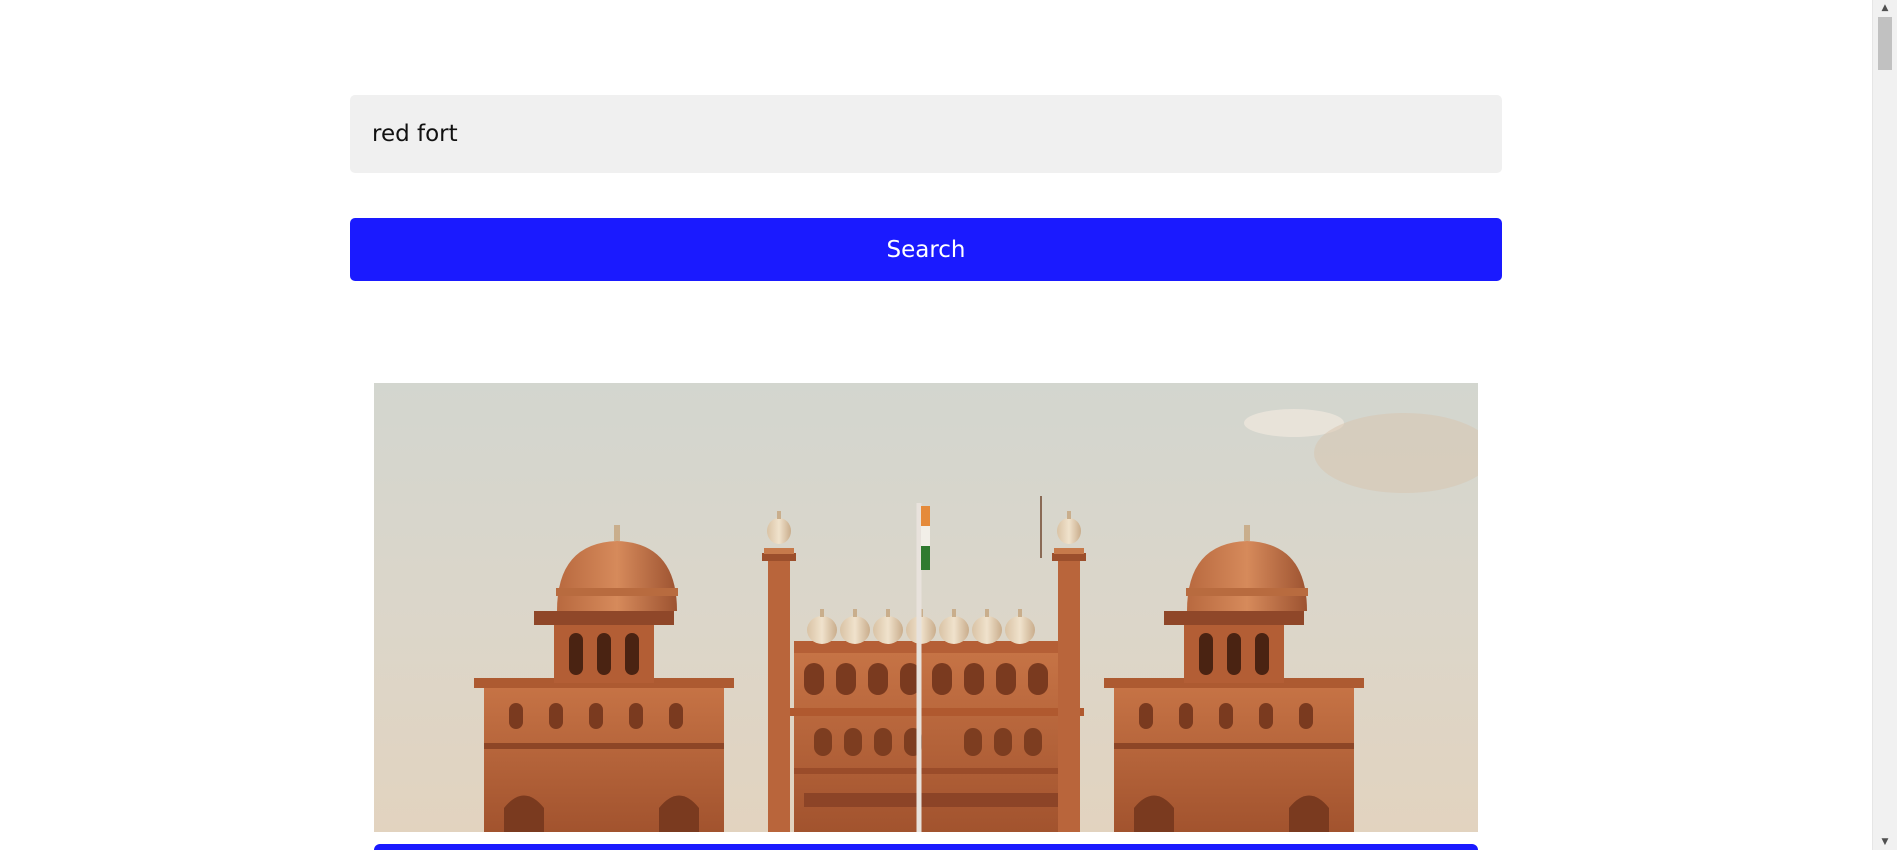 This screenshot has width=1897, height=850. What do you see at coordinates (926, 249) in the screenshot?
I see `search-button: Search` at bounding box center [926, 249].